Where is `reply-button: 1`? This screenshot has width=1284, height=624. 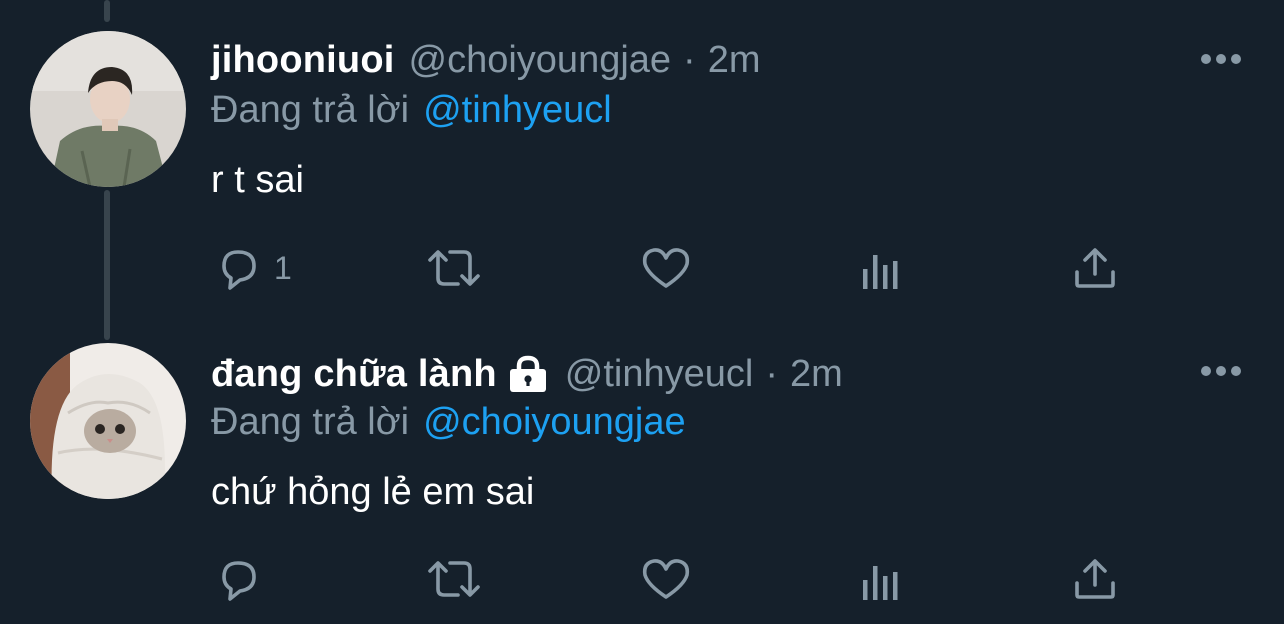 reply-button: 1 is located at coordinates (253, 268).